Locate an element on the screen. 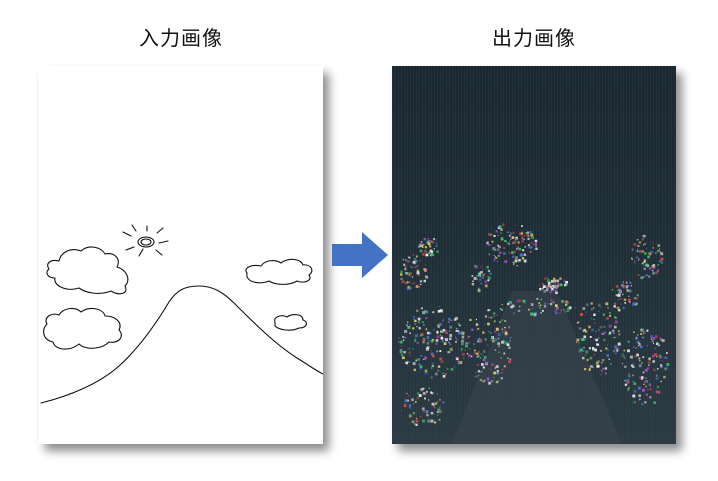 Image resolution: width=718 pixels, height=481 pixels. input-image-title: 入力画像 is located at coordinates (181, 38).